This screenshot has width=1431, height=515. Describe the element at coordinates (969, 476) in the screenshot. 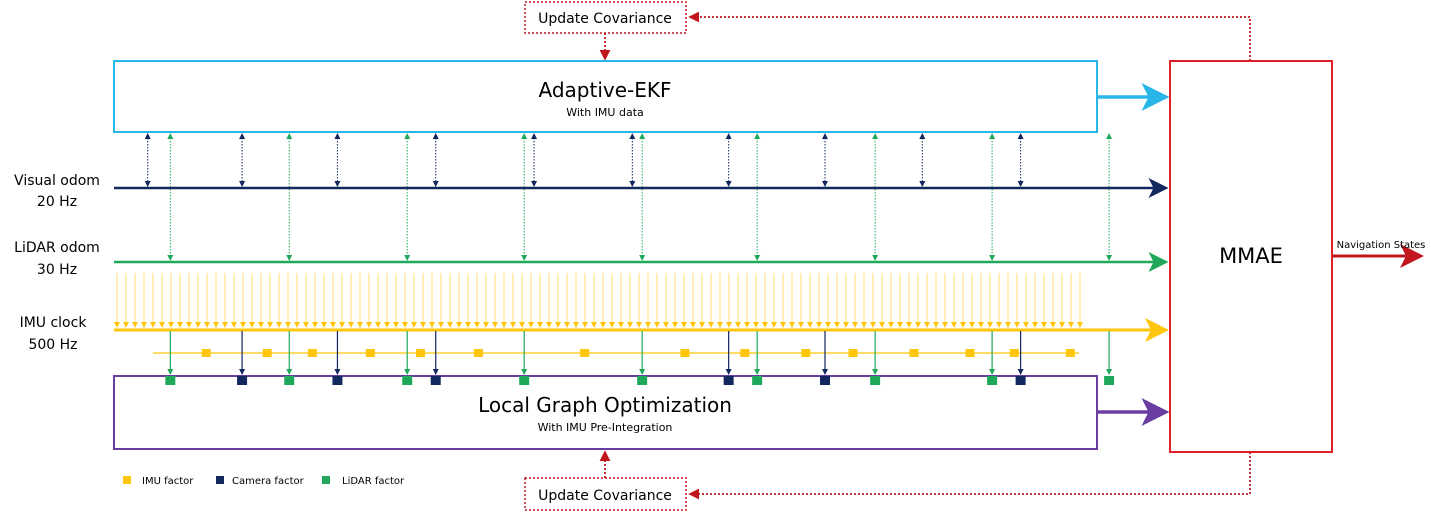

I see `feedback-bottom-path` at that location.